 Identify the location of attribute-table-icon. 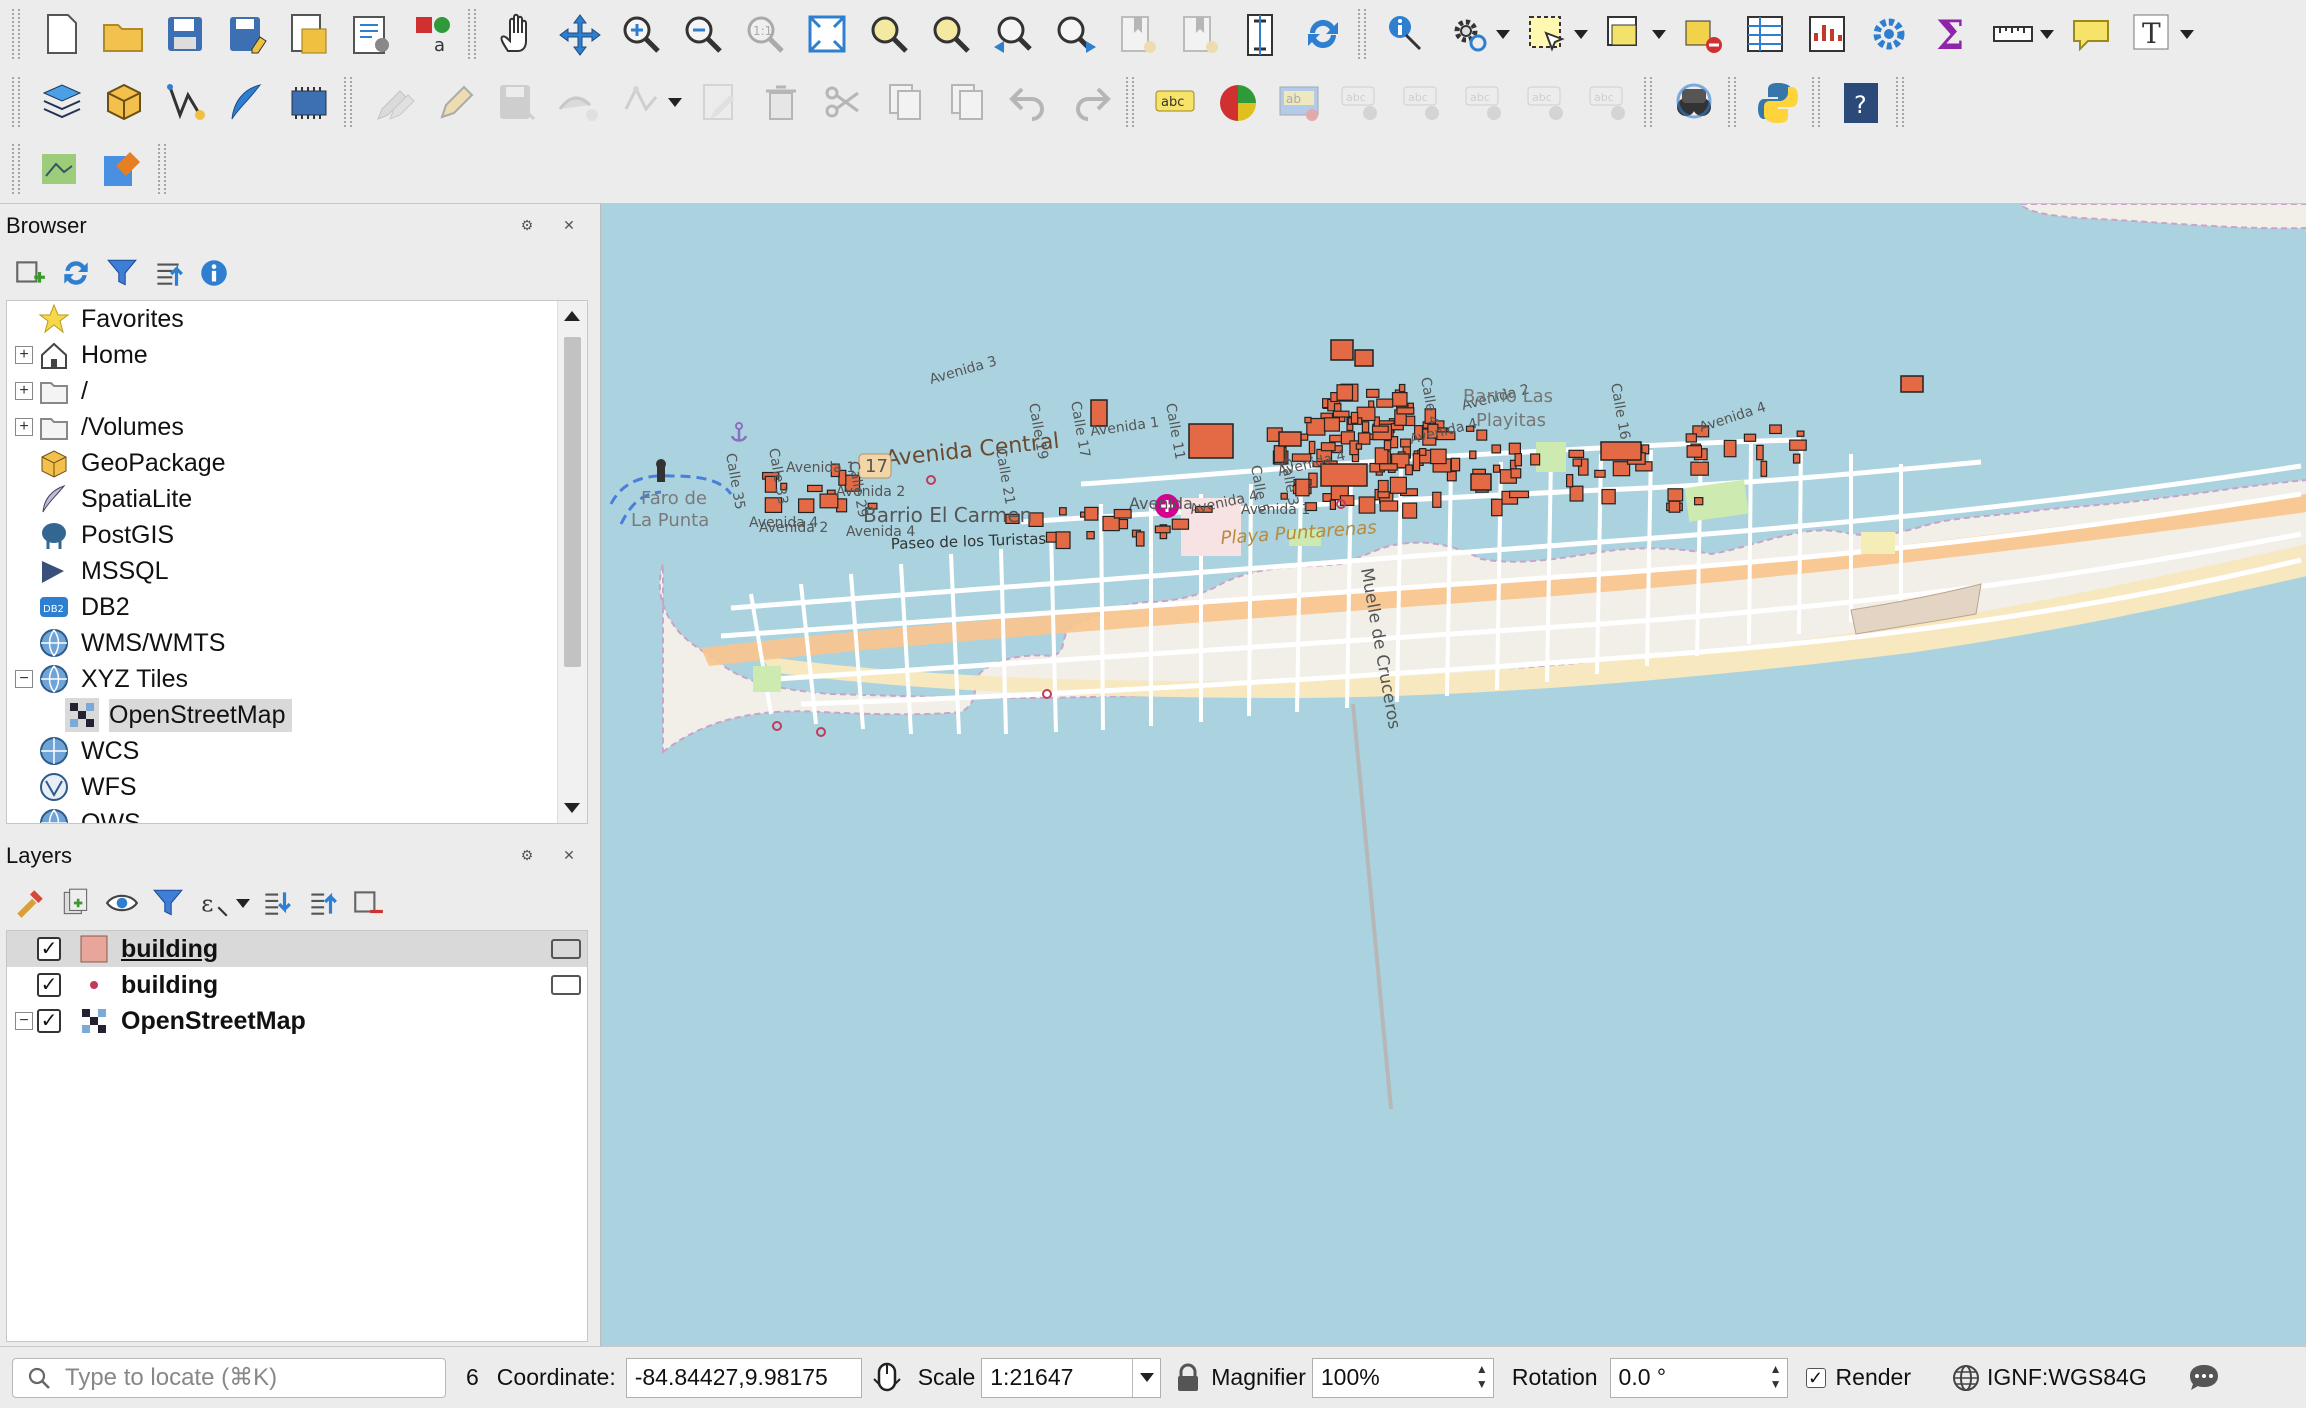
(1765, 34).